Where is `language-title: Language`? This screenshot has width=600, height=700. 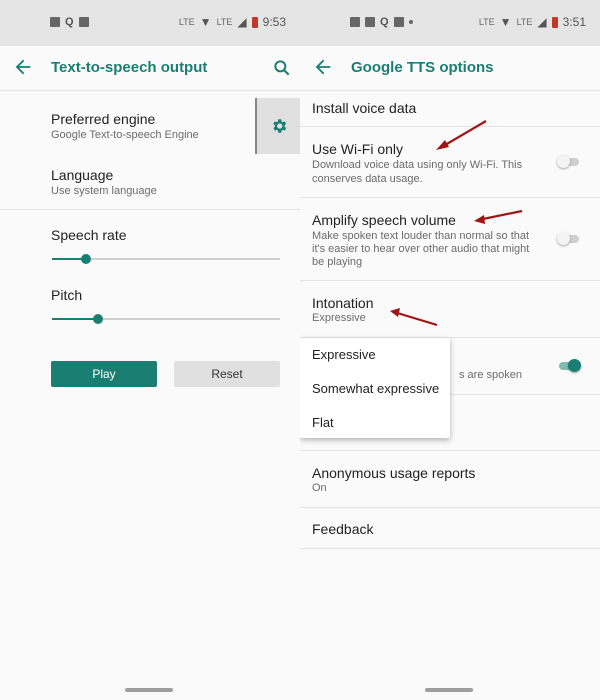 language-title: Language is located at coordinates (82, 175).